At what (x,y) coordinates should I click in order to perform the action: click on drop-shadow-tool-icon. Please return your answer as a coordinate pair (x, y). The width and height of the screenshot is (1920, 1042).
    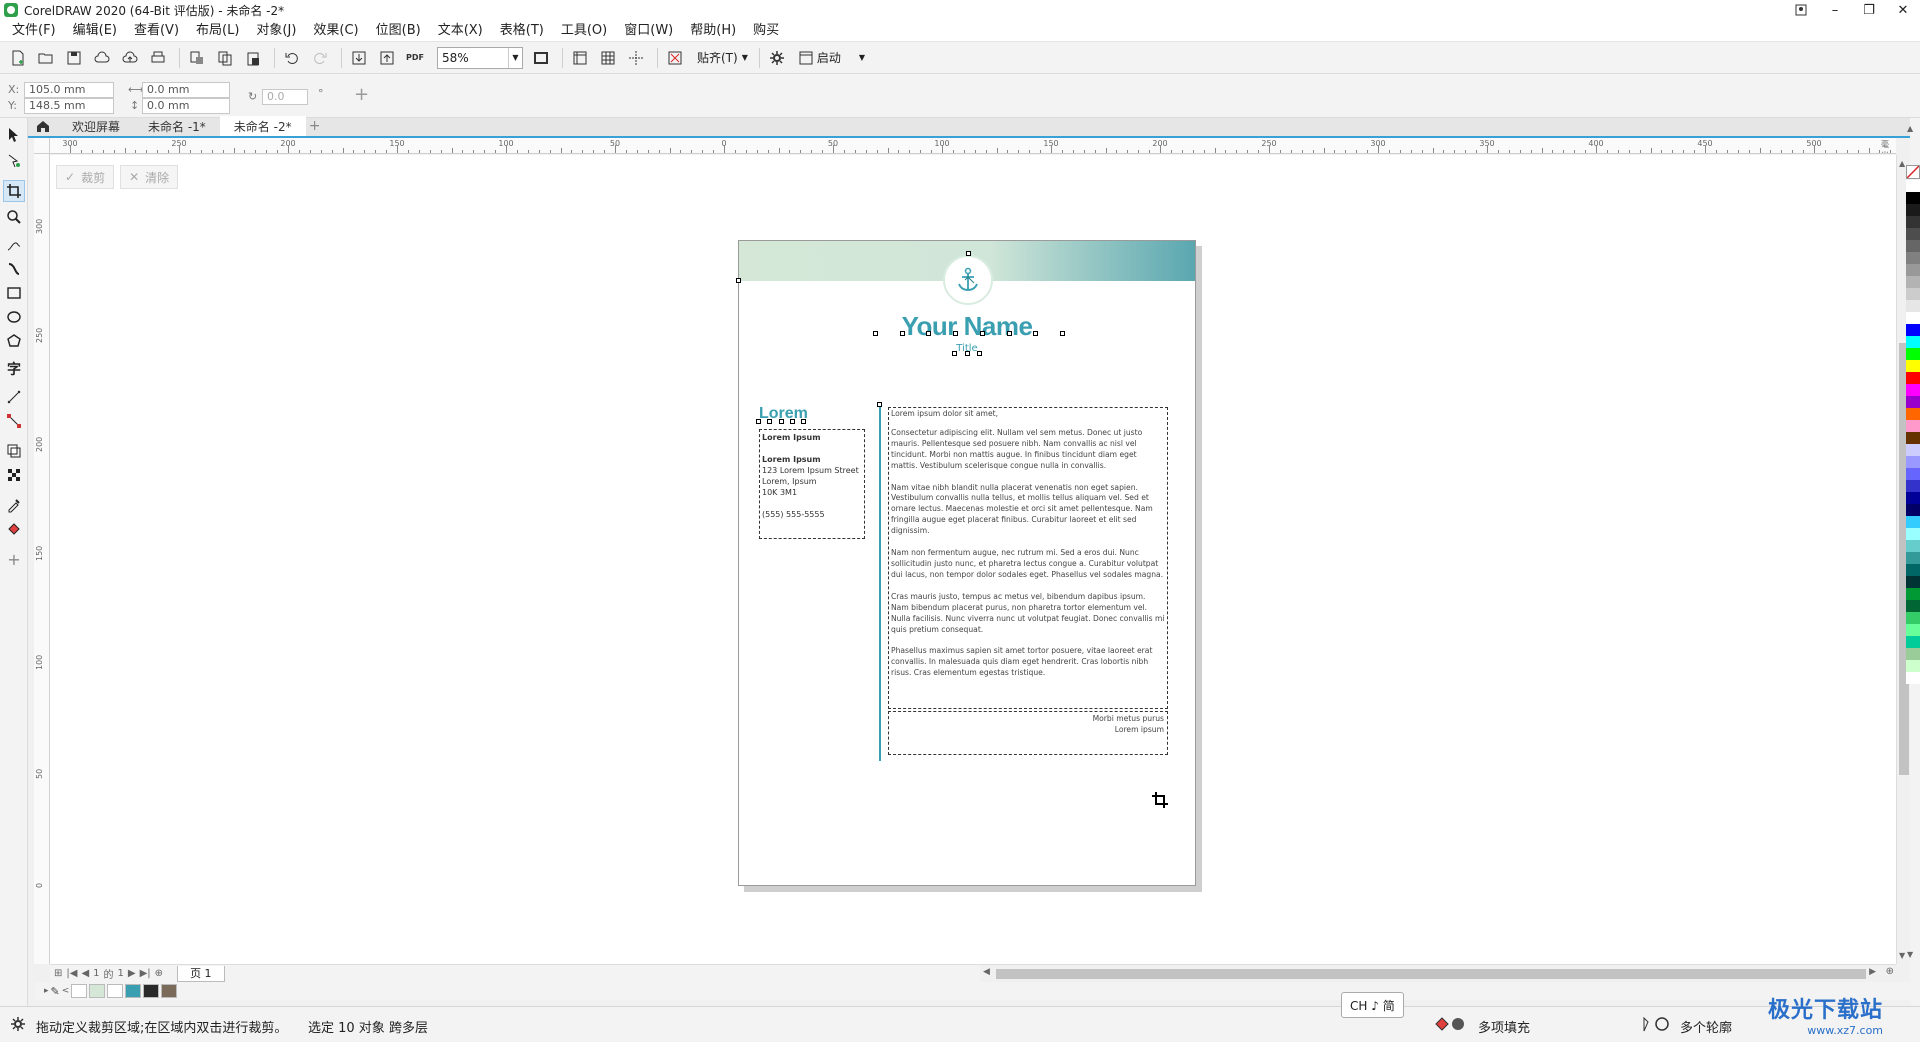
    Looking at the image, I should click on (14, 451).